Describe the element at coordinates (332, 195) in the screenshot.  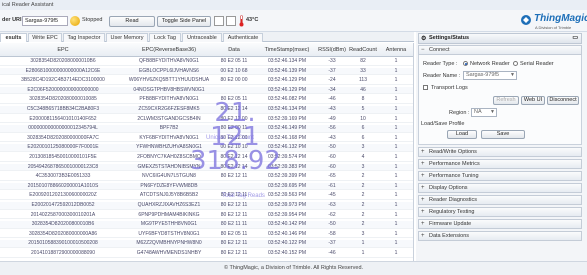
I see `rssi-cell: -45` at that location.